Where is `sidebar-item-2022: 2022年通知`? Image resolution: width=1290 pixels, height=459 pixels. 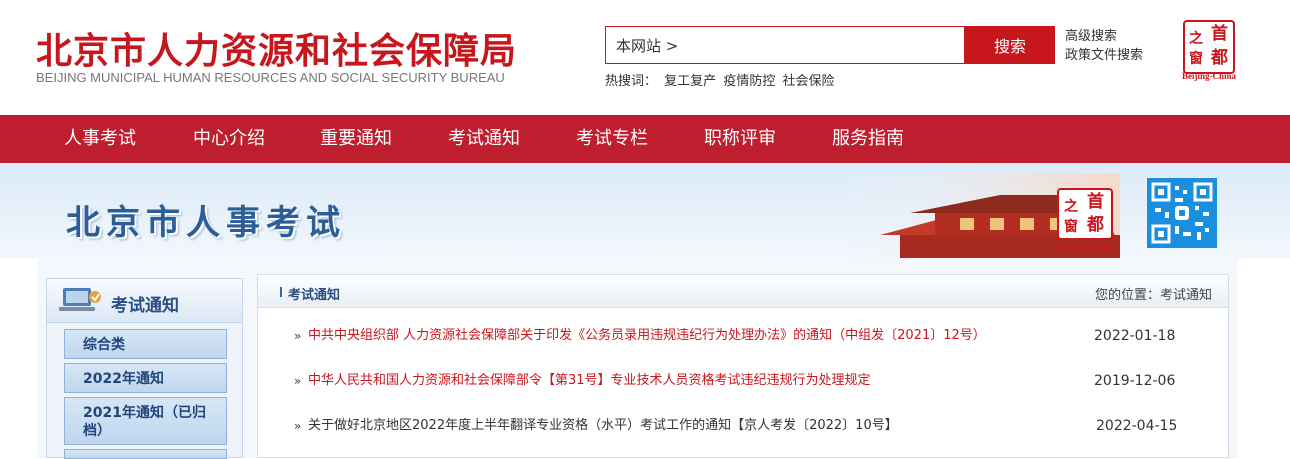
sidebar-item-2022: 2022年通知 is located at coordinates (145, 378).